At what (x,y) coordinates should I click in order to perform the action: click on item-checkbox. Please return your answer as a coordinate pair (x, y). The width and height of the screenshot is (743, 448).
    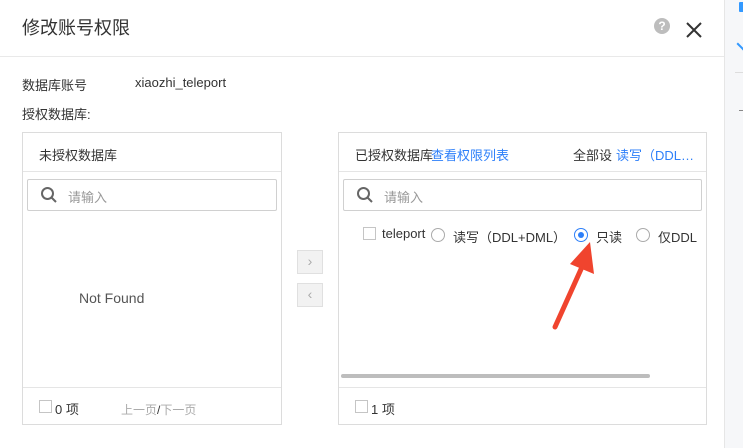
    Looking at the image, I should click on (369, 233).